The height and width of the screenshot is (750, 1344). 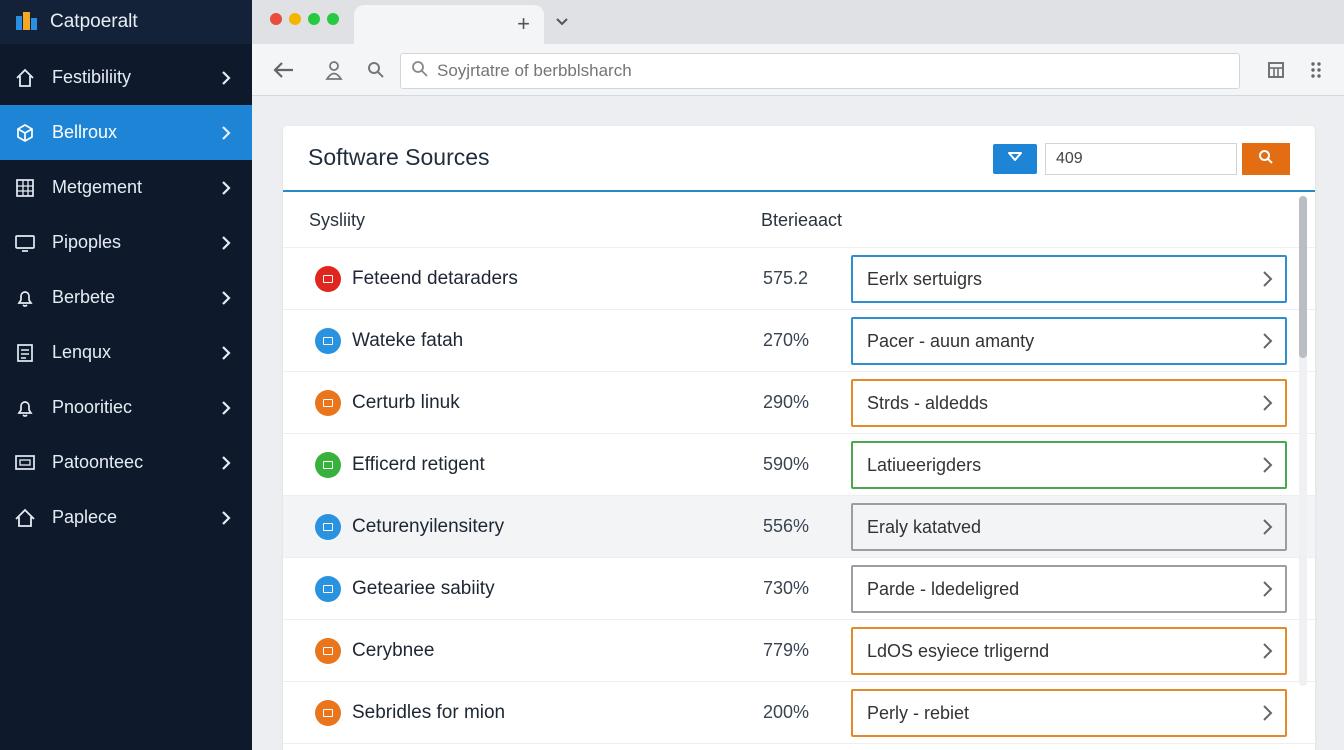 What do you see at coordinates (126, 517) in the screenshot?
I see `sidebar-item: Paplece` at bounding box center [126, 517].